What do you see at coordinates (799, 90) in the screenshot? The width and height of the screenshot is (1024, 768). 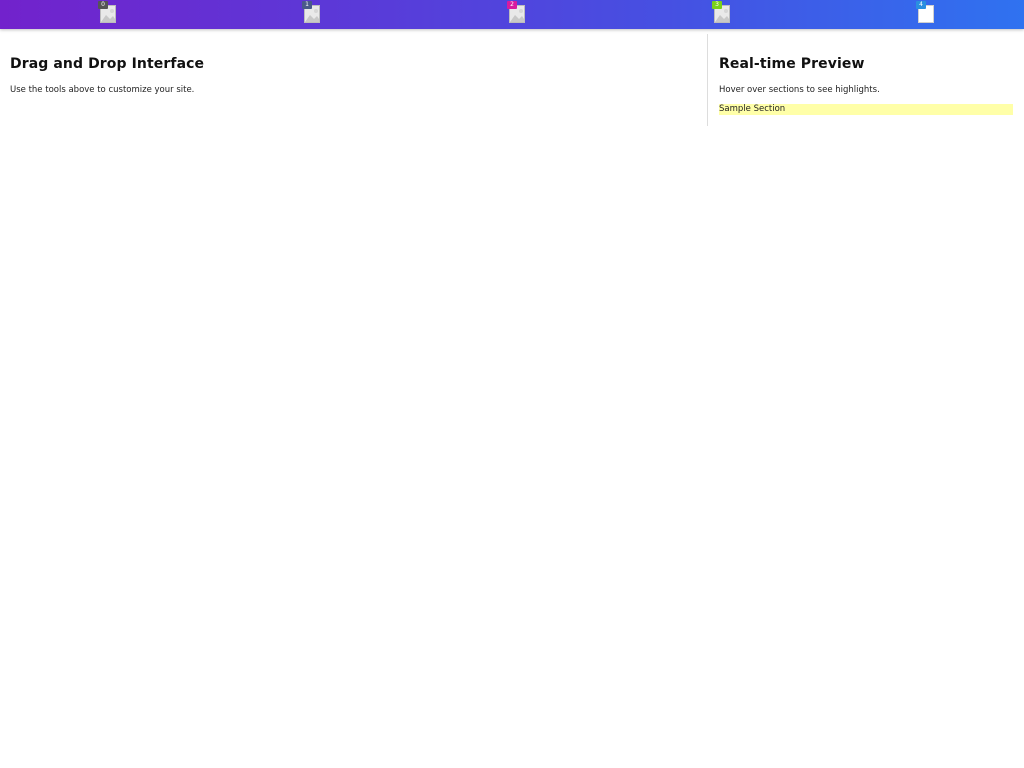 I see `preview-description: Hover over sections to see highlights.` at bounding box center [799, 90].